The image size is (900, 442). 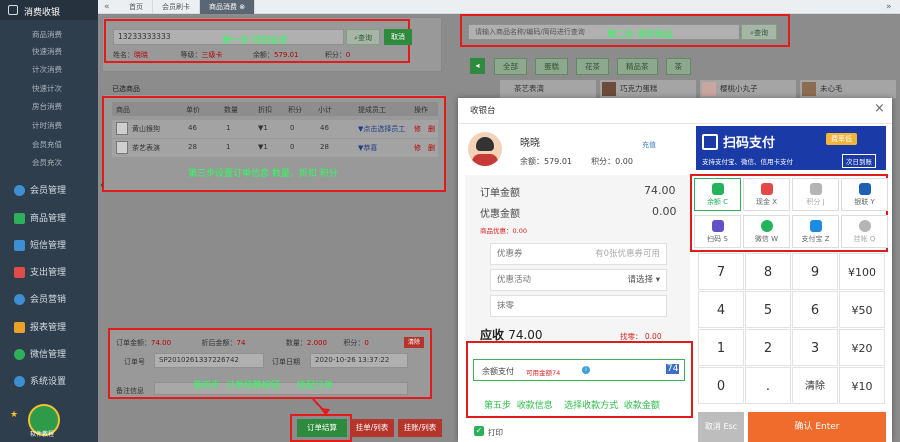 What do you see at coordinates (815, 231) in the screenshot?
I see `pay-method-alipay: 支付宝 Z` at bounding box center [815, 231].